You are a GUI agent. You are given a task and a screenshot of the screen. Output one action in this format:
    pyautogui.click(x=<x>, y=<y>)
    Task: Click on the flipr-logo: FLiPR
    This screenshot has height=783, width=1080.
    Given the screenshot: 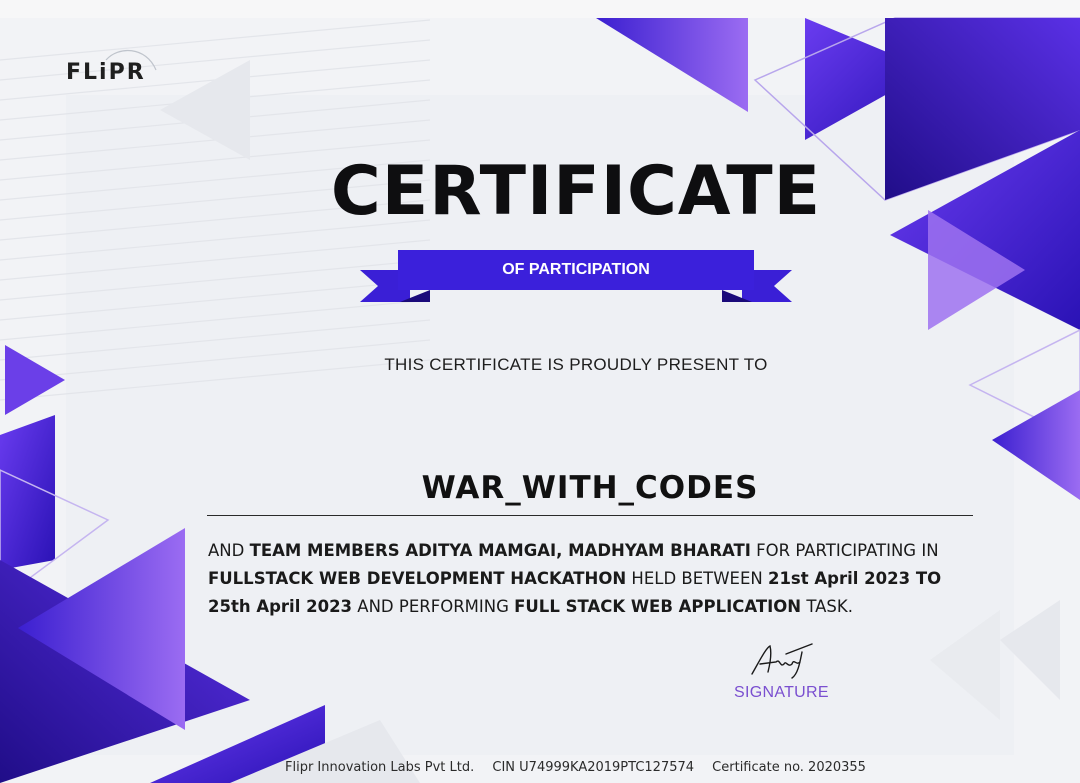 What is the action you would take?
    pyautogui.click(x=106, y=72)
    